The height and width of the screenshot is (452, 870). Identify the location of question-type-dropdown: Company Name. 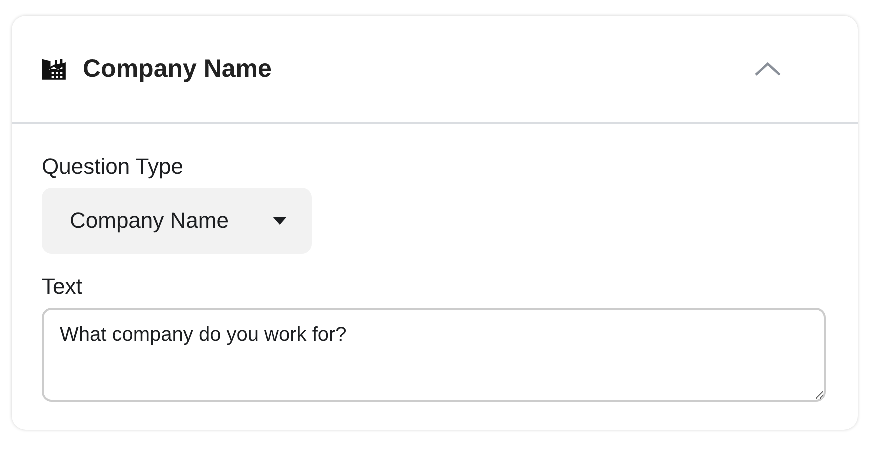
(177, 221).